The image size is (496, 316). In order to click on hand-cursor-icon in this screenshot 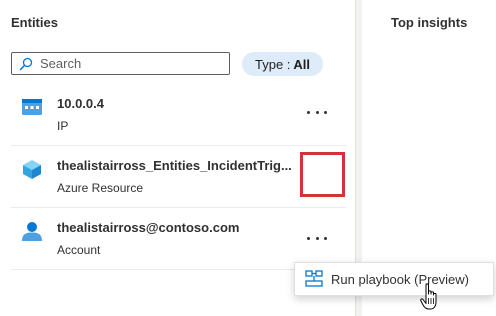, I will do `click(431, 297)`.